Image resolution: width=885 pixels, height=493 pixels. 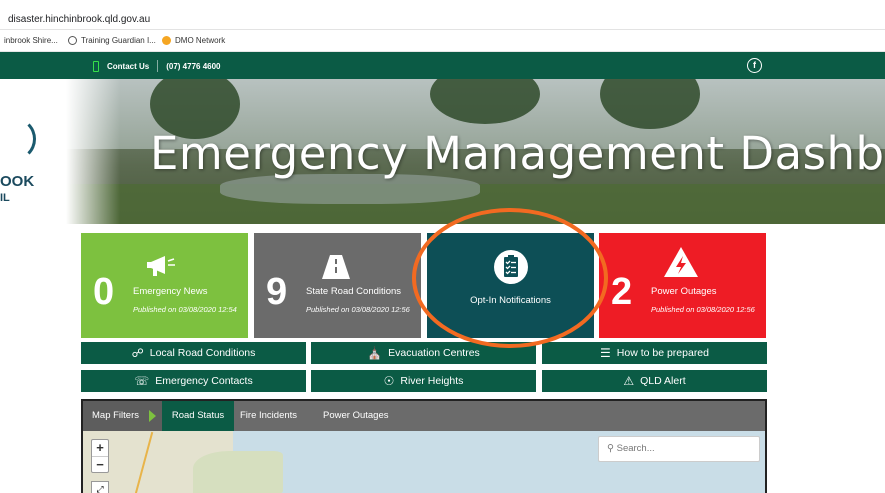 I want to click on power-label: Power Outages, so click(x=684, y=291).